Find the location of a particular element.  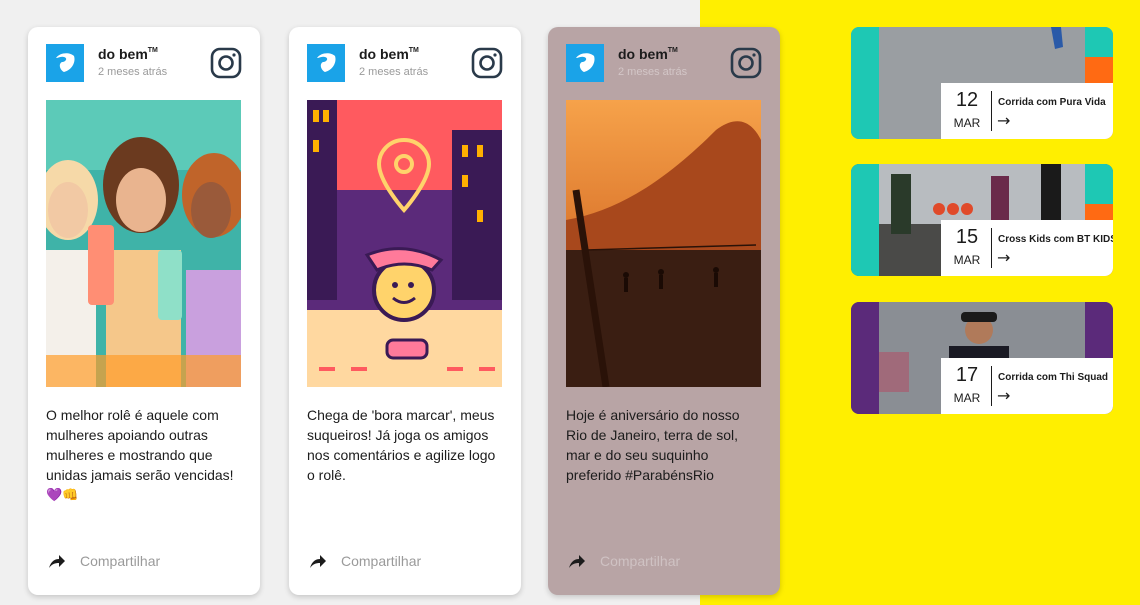

event-card: 17 MAR Corrida com Thi Squad → is located at coordinates (982, 358).